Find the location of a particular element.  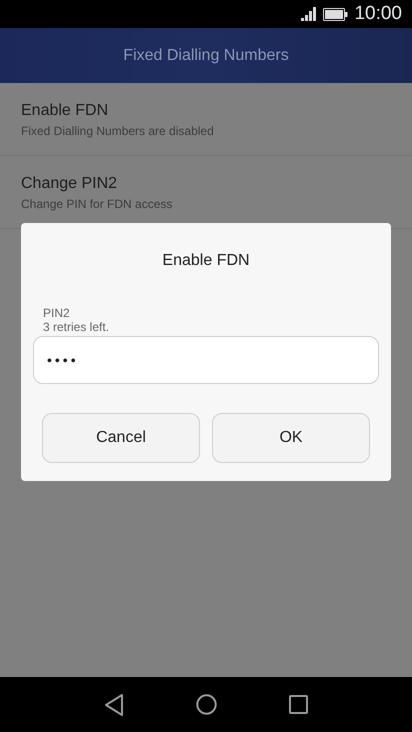

signal-icon is located at coordinates (309, 14).